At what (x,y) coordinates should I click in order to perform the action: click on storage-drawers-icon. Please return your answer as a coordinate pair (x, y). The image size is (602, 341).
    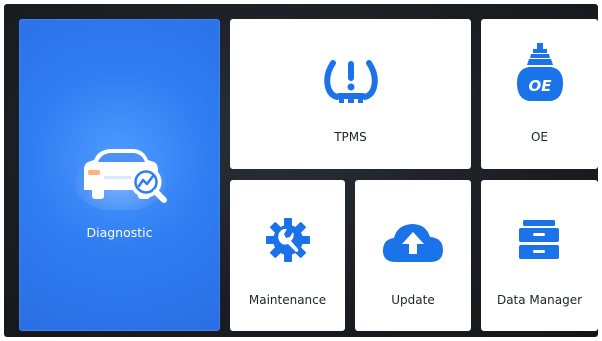
    Looking at the image, I should click on (539, 239).